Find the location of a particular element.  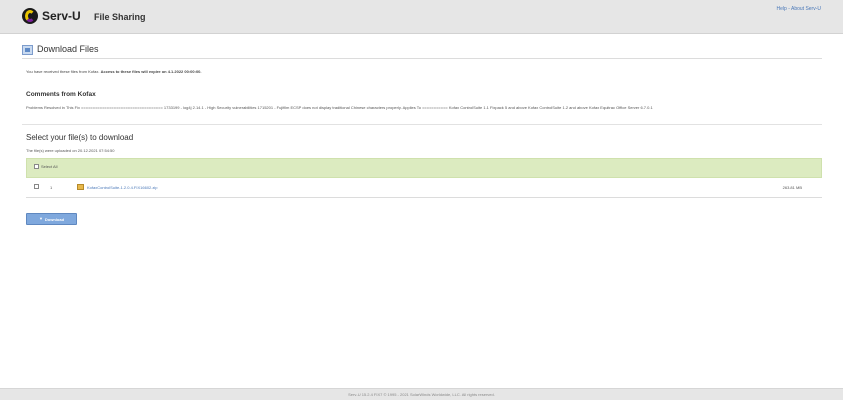

download-button-label: Download is located at coordinates (54, 219).